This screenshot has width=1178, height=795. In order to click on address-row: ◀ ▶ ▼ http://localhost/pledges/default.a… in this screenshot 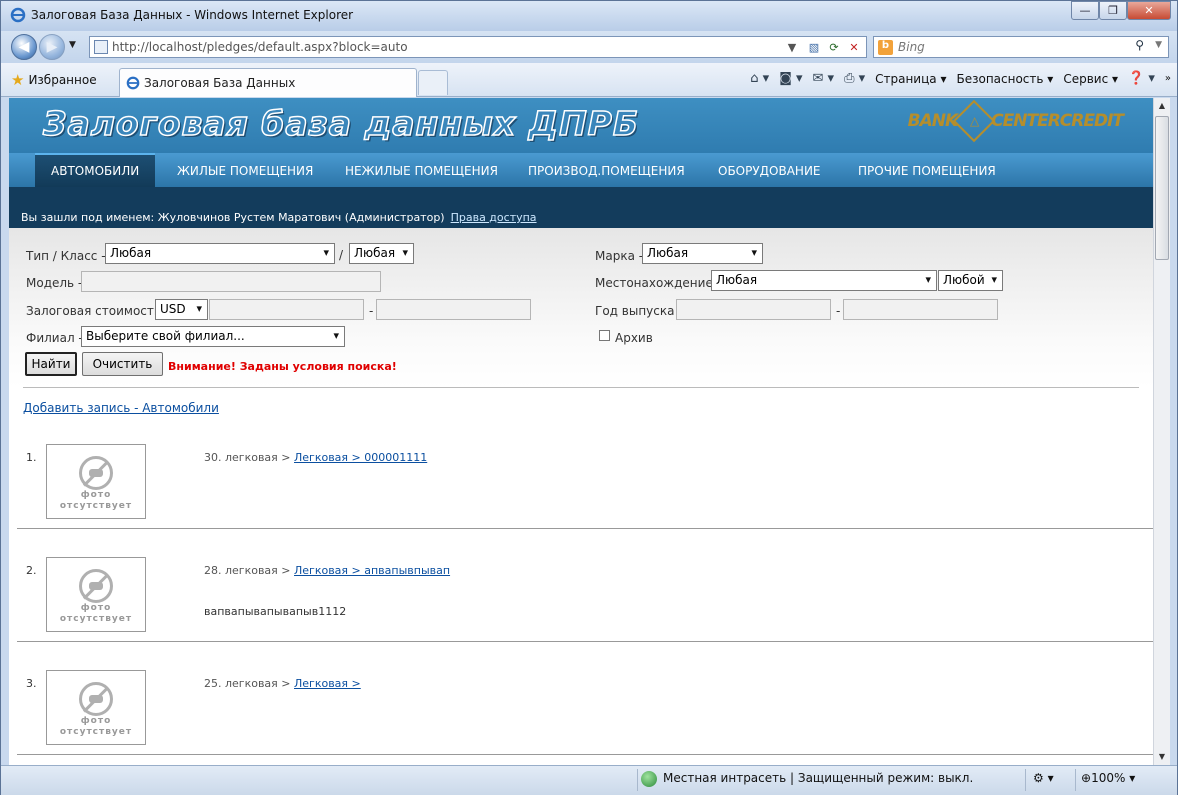, I will do `click(589, 47)`.